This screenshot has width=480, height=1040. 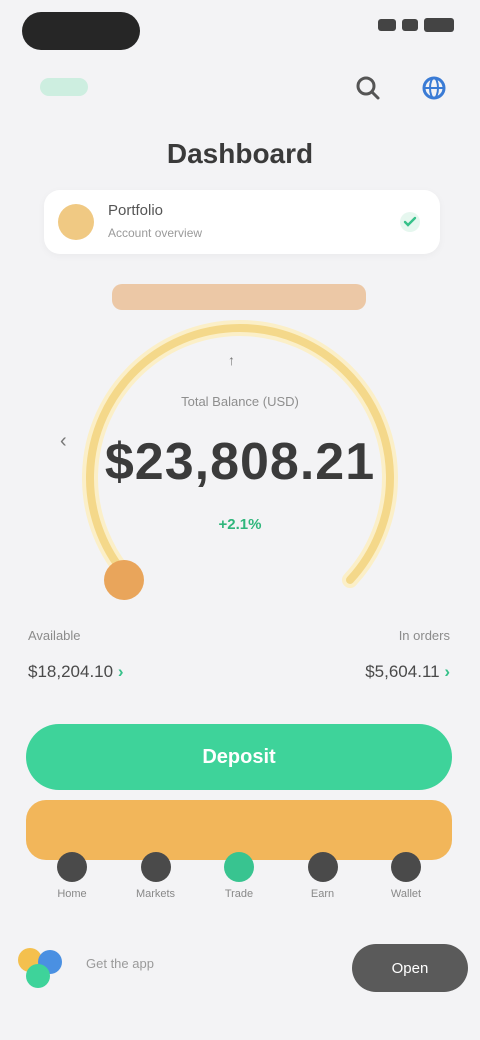 What do you see at coordinates (239, 867) in the screenshot?
I see `swap-icon` at bounding box center [239, 867].